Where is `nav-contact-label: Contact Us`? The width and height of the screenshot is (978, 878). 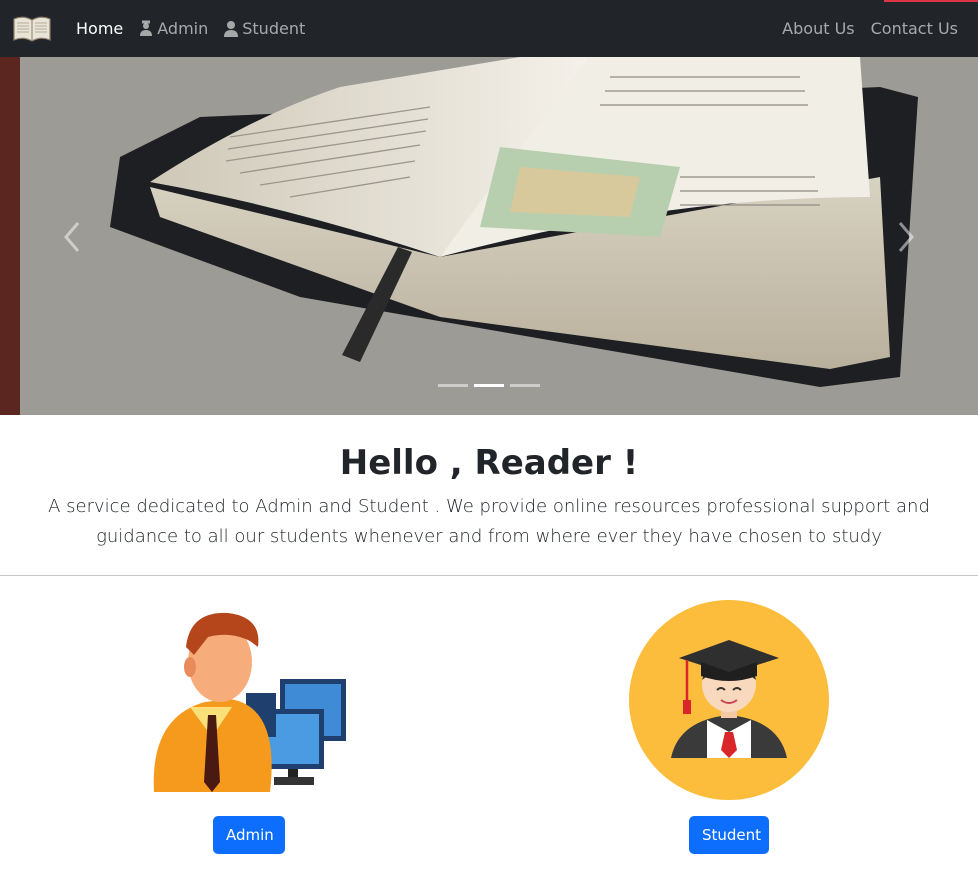 nav-contact-label: Contact Us is located at coordinates (914, 28).